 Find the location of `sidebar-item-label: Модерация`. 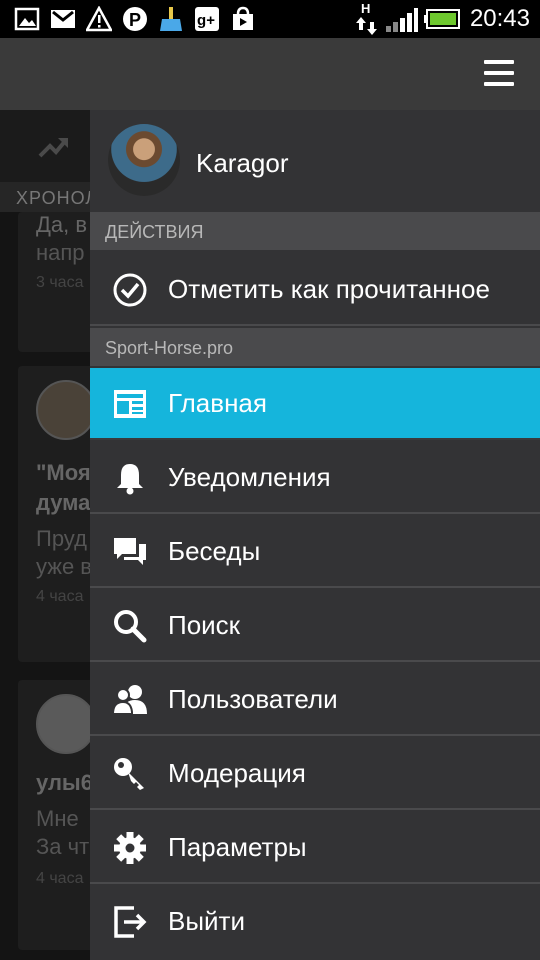

sidebar-item-label: Модерация is located at coordinates (237, 773).